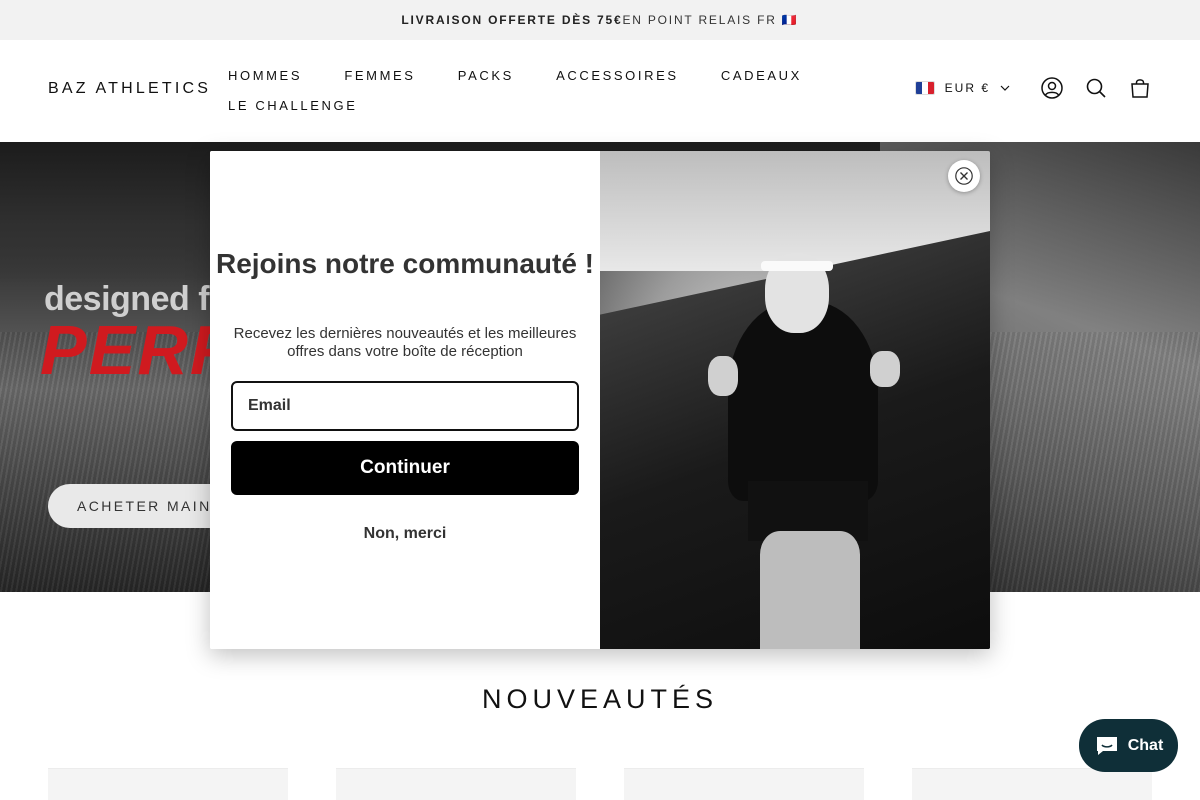 This screenshot has width=1200, height=800. What do you see at coordinates (1005, 88) in the screenshot?
I see `chevron-down-icon` at bounding box center [1005, 88].